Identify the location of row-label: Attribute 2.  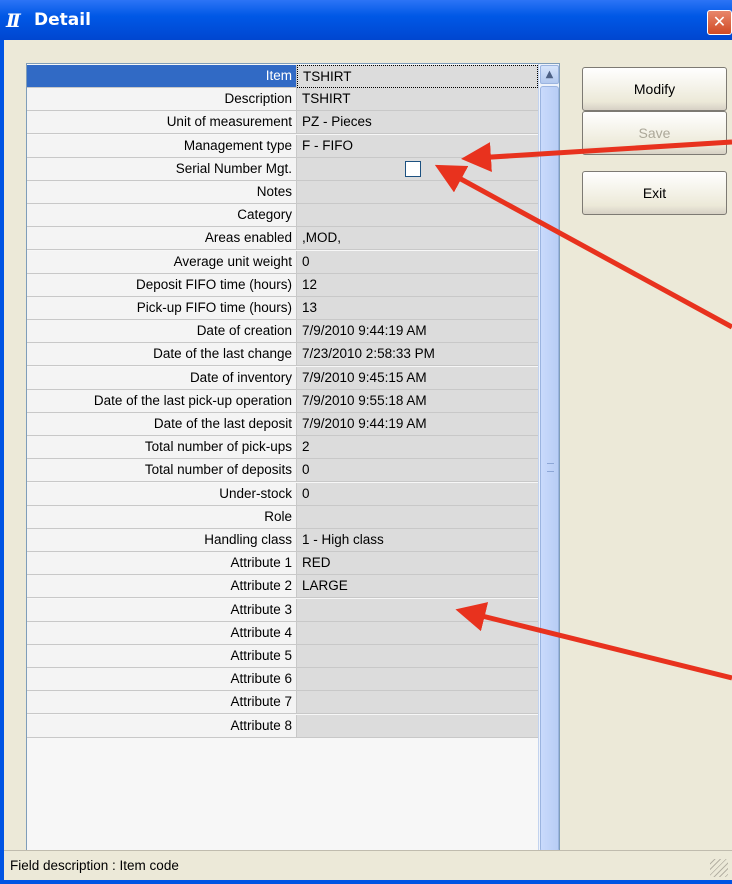
(162, 587).